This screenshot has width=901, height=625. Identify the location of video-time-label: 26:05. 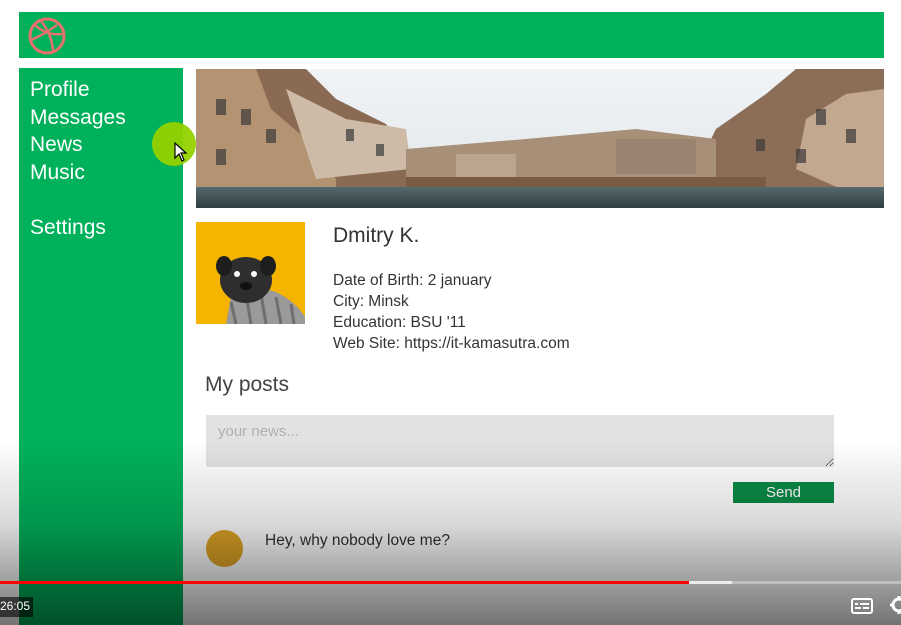
(17, 607).